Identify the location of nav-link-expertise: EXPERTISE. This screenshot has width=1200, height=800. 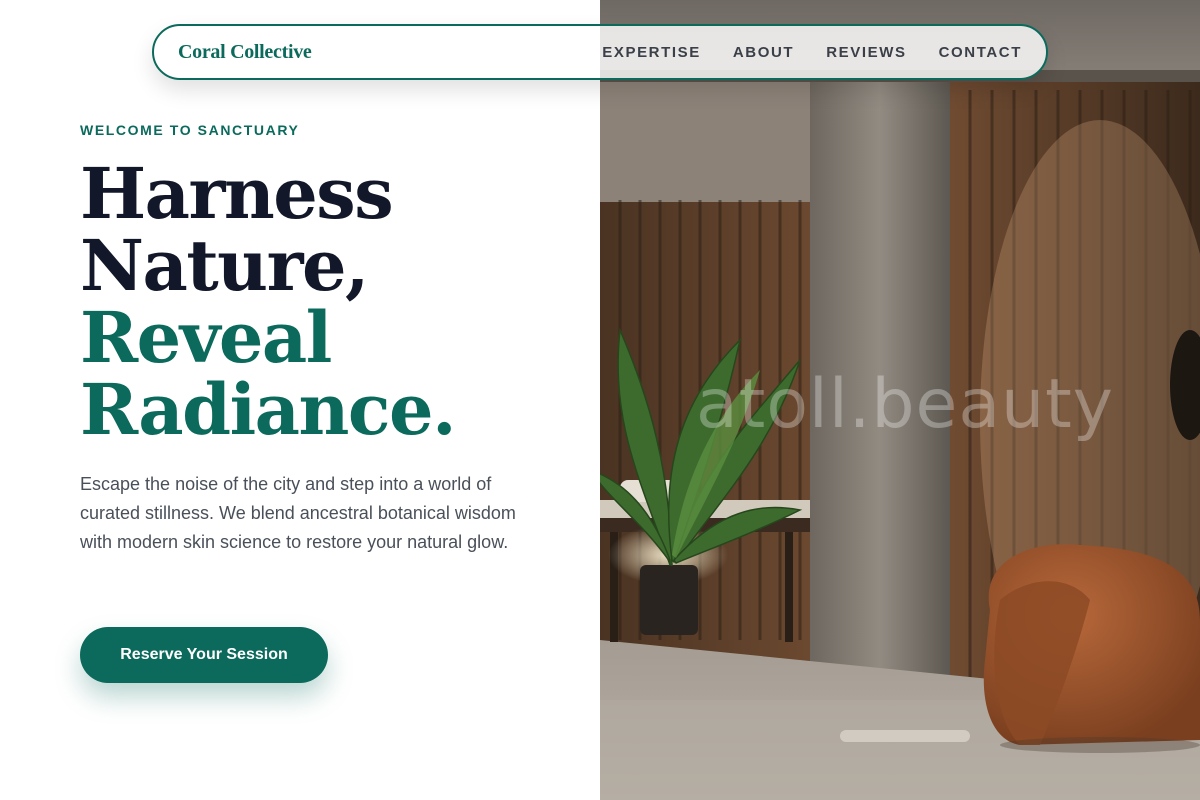
(651, 52).